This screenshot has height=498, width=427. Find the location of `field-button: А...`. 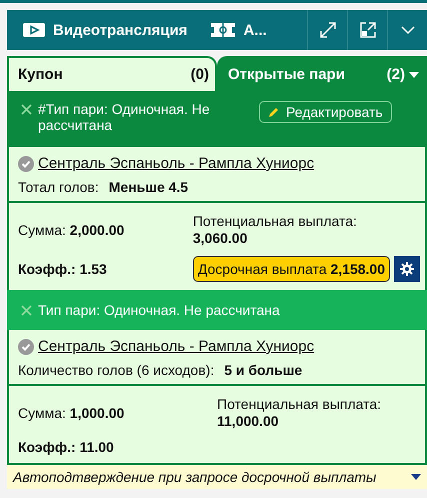

field-button: А... is located at coordinates (235, 30).